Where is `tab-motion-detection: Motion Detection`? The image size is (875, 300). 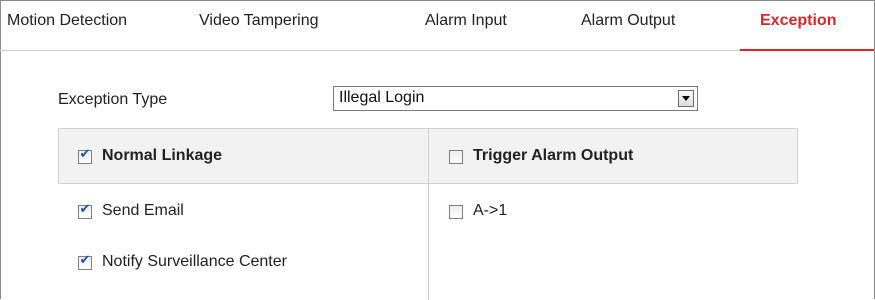 tab-motion-detection: Motion Detection is located at coordinates (67, 21).